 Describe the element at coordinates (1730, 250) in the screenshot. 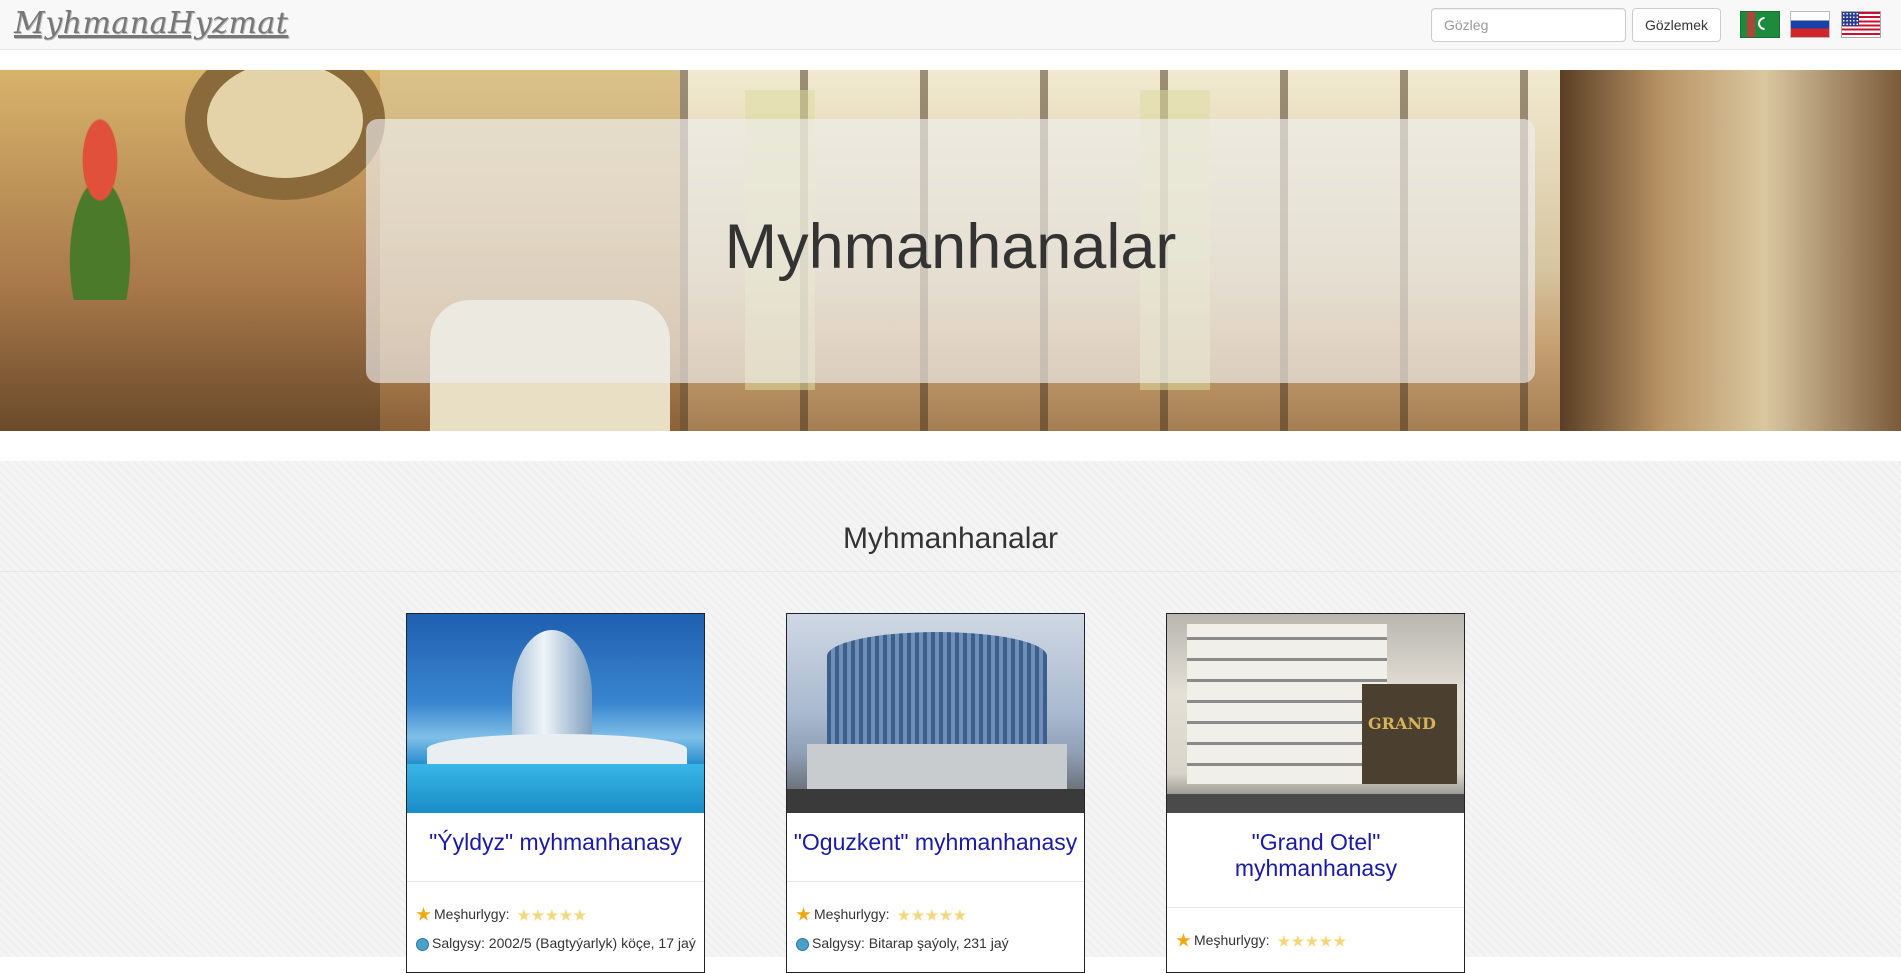

I see `hero-photo-right` at that location.